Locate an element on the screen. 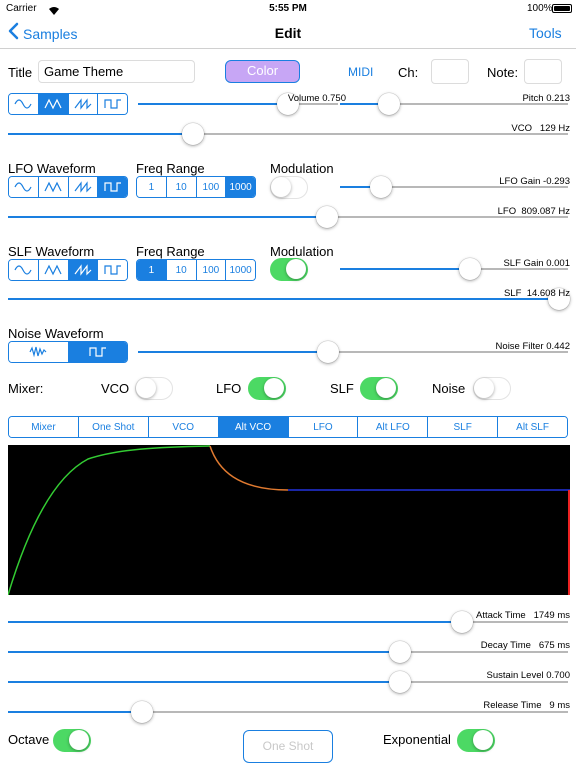  slf-modulation-toggle is located at coordinates (289, 269).